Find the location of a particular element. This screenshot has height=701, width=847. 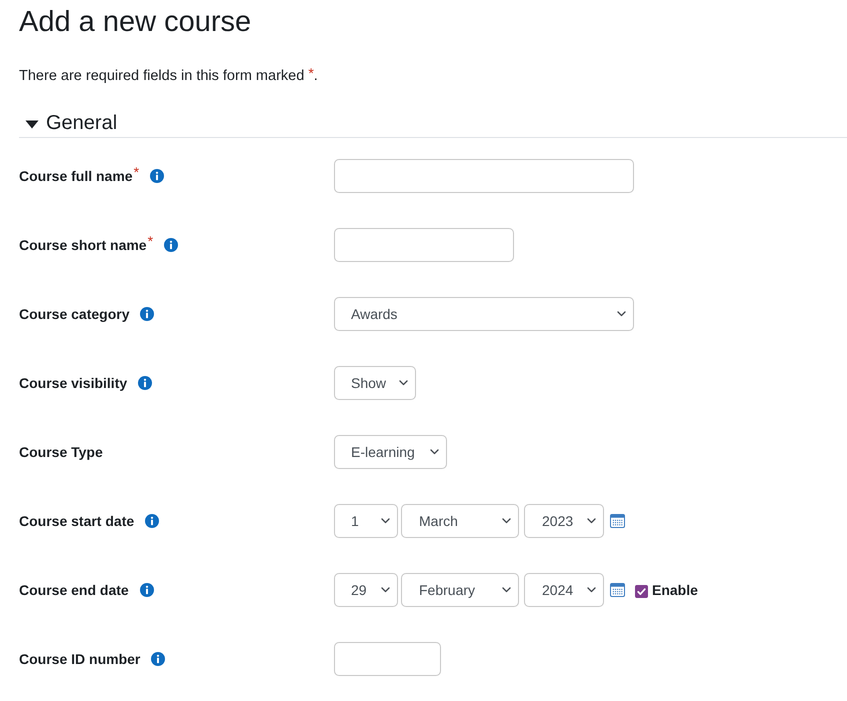

field-label: Course category is located at coordinates (74, 314).